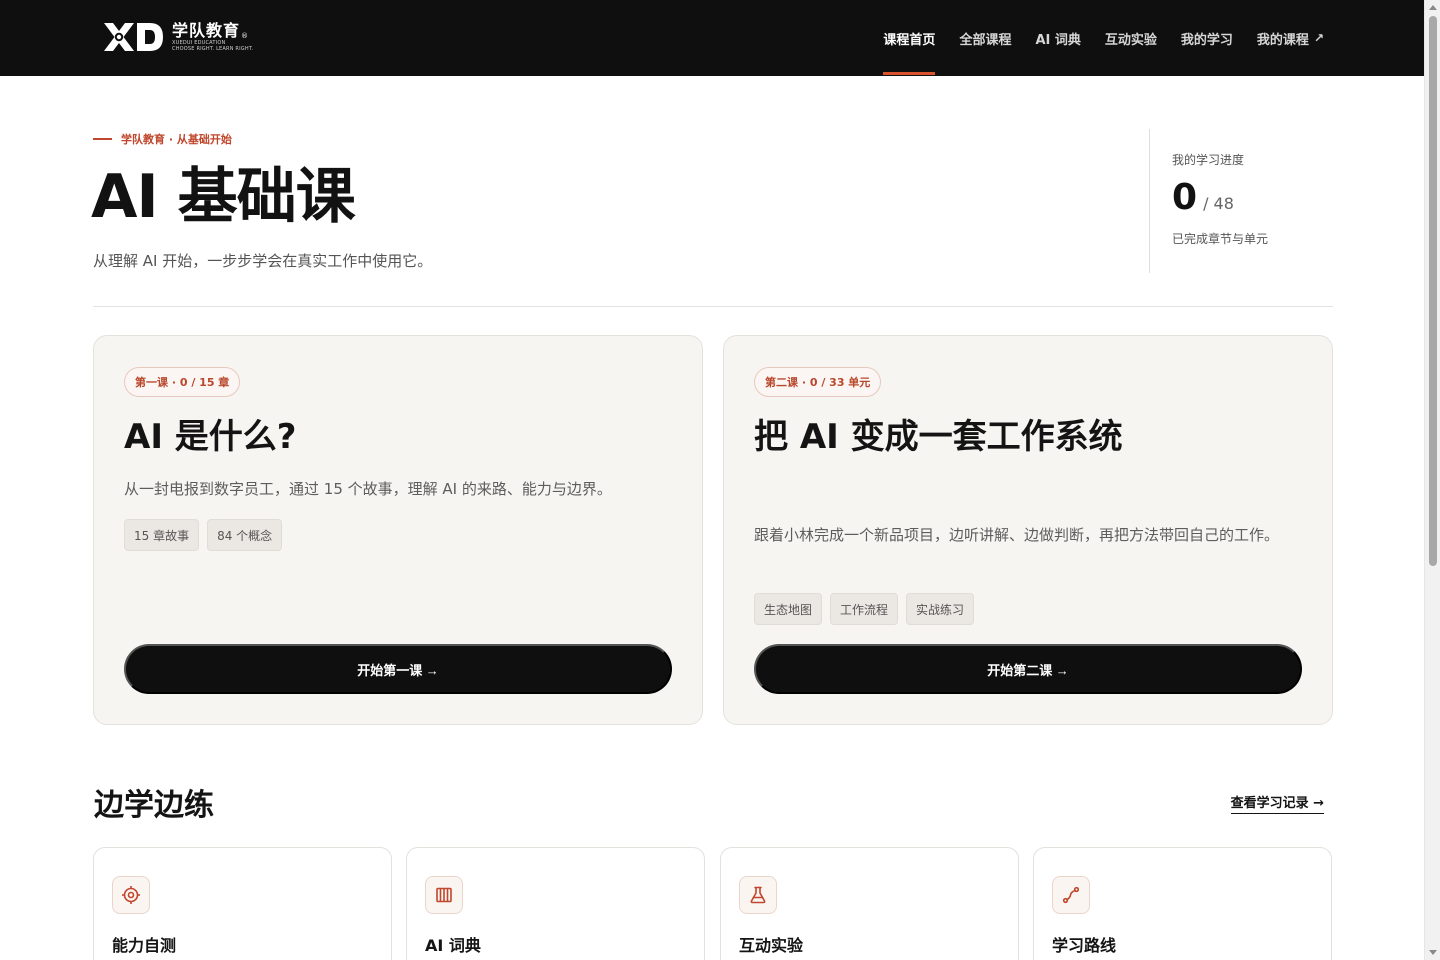 This screenshot has width=1440, height=960. I want to click on xd-logo-icon, so click(133, 37).